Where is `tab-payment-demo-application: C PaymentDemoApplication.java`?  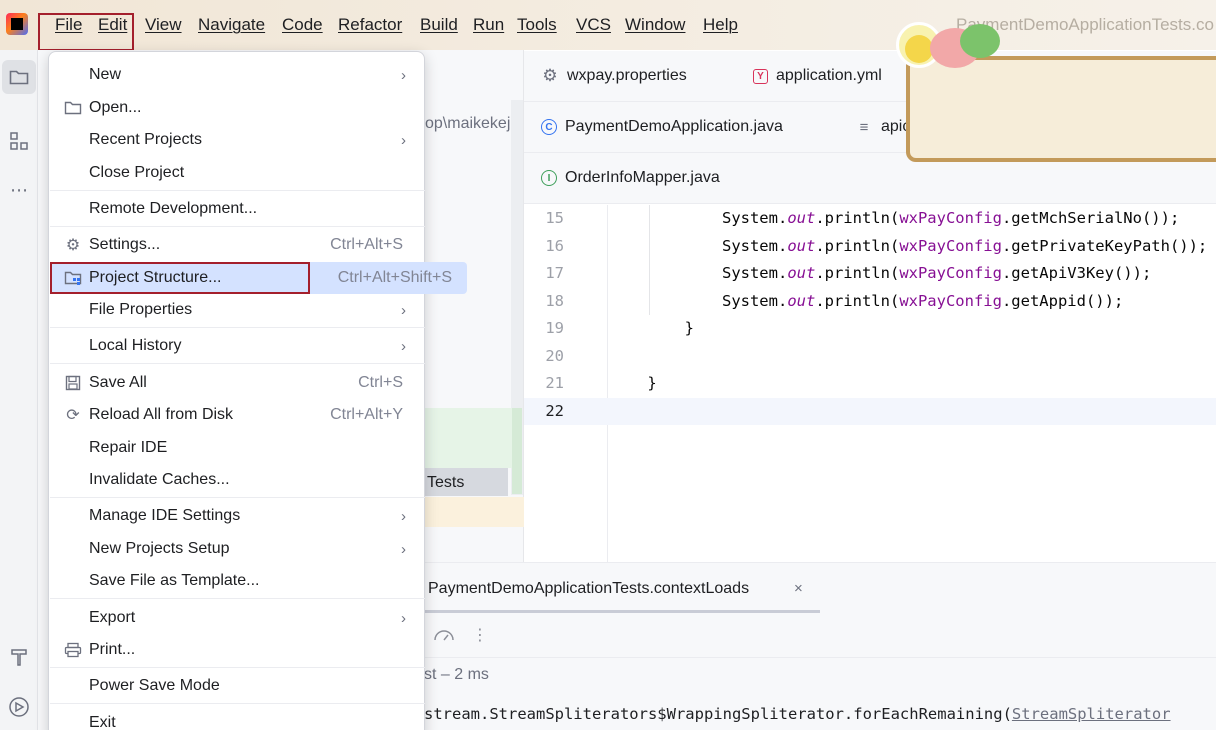 tab-payment-demo-application: C PaymentDemoApplication.java is located at coordinates (662, 127).